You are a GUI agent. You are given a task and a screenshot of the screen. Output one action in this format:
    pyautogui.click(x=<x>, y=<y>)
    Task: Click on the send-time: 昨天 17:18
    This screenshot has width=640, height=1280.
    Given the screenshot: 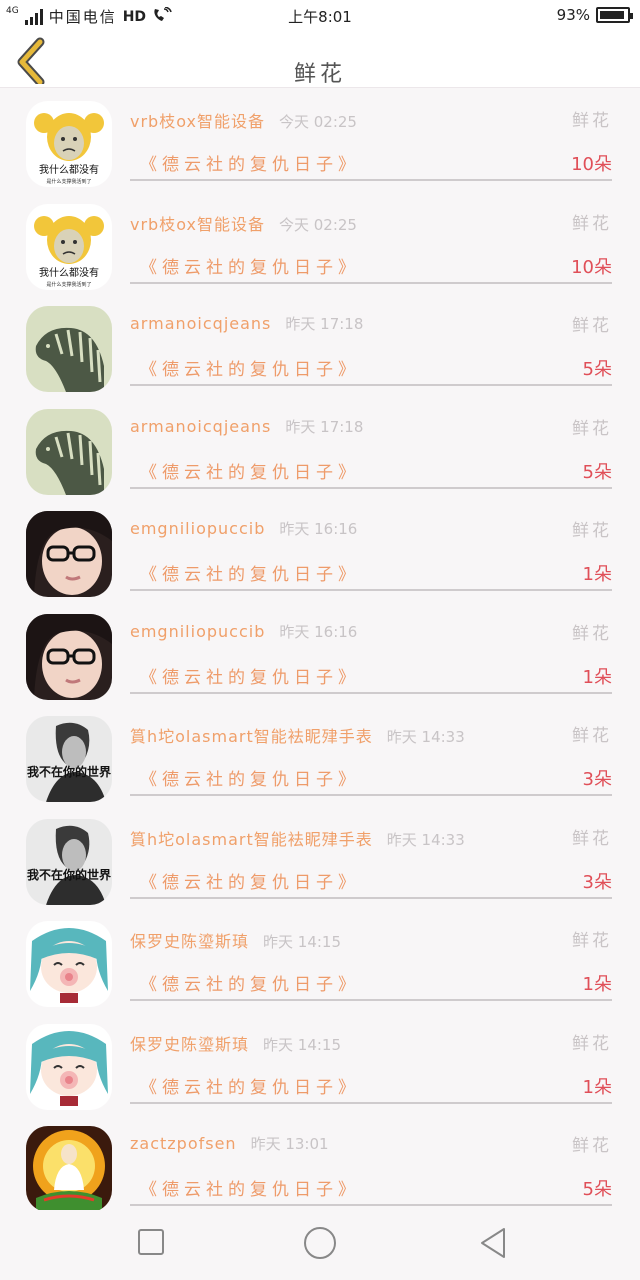 What is the action you would take?
    pyautogui.click(x=324, y=426)
    